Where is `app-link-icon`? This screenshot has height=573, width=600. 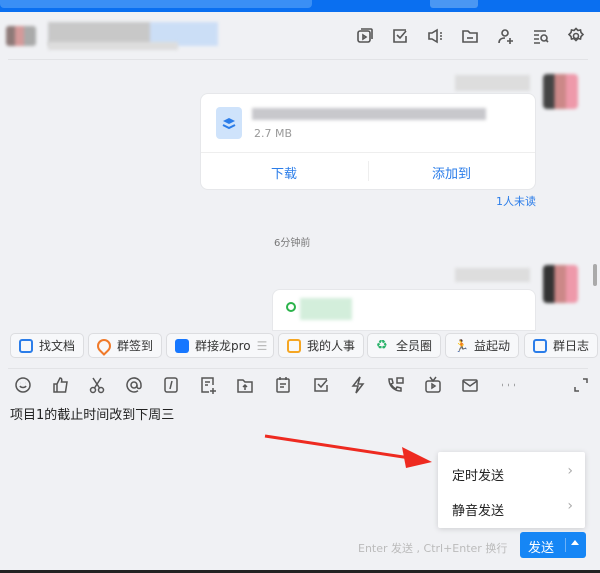 app-link-icon is located at coordinates (291, 307).